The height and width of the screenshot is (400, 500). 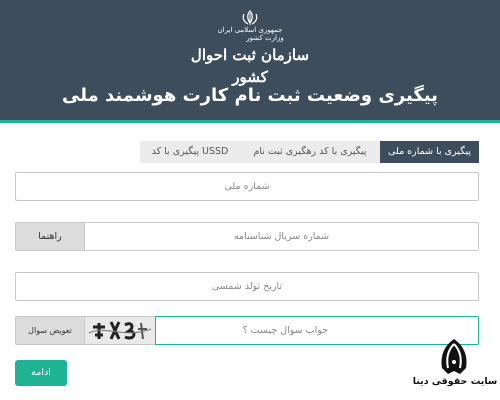 What do you see at coordinates (250, 95) in the screenshot?
I see `page-title: پیگیری وضعیت ثبت نام کارت هوشمند ملی` at bounding box center [250, 95].